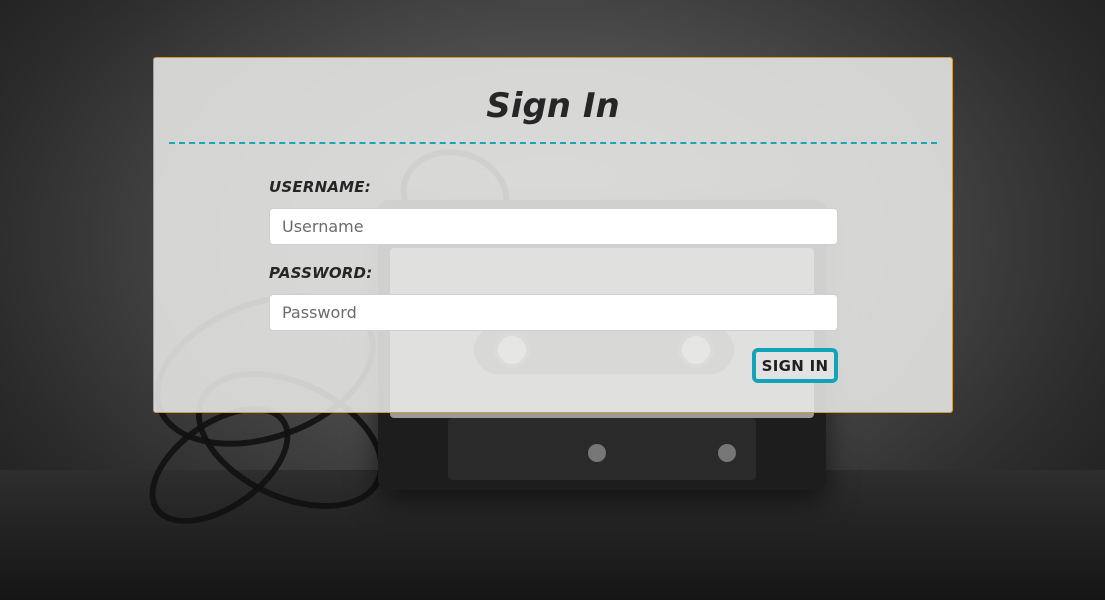 This screenshot has height=600, width=1105. Describe the element at coordinates (320, 187) in the screenshot. I see `username-label: USERNAME:` at that location.